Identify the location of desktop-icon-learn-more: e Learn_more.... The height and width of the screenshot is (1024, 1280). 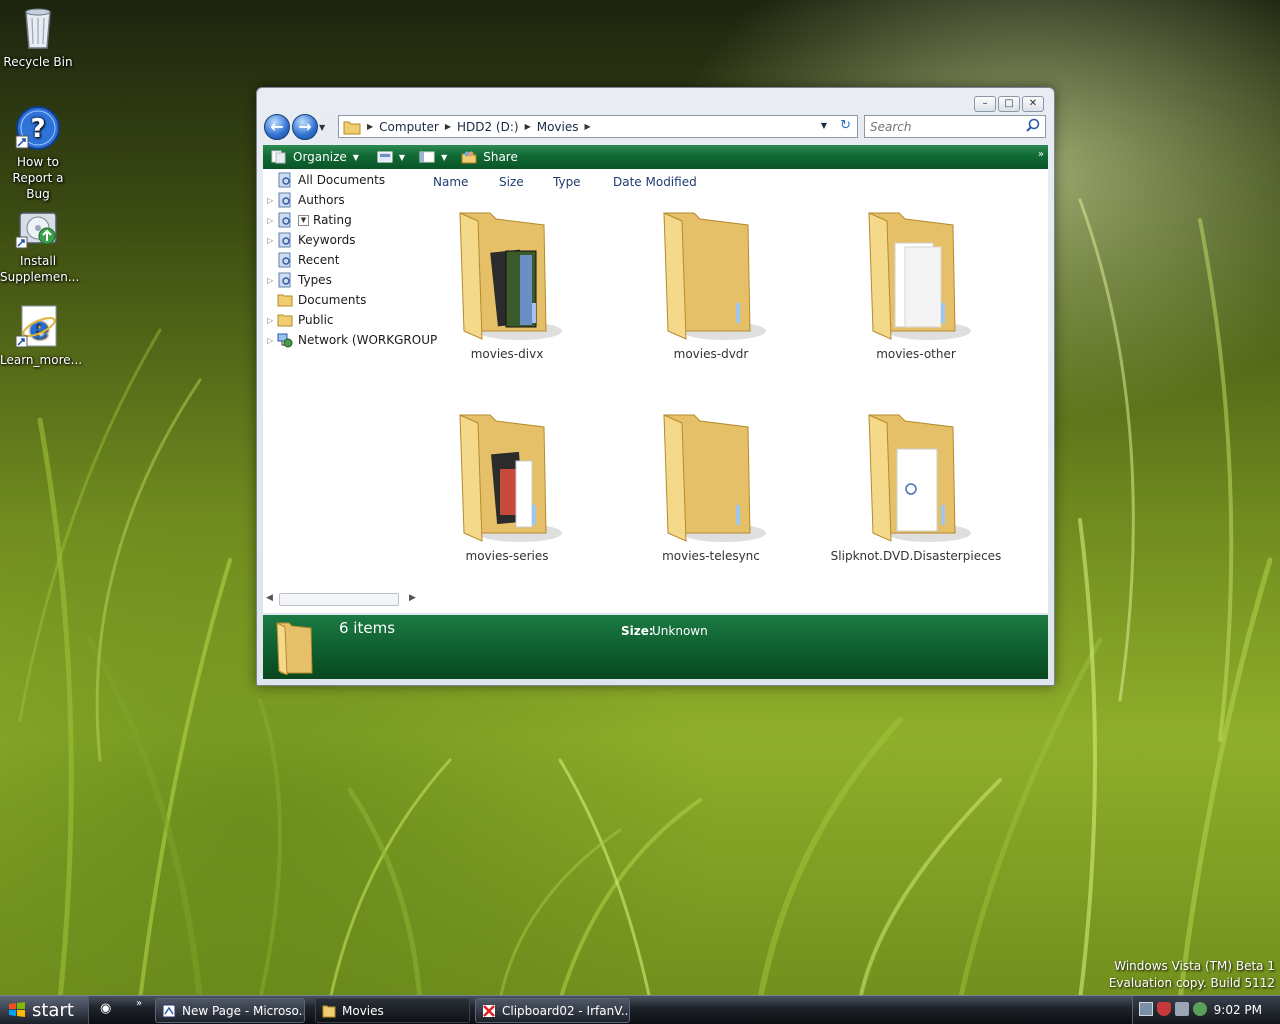
(41, 335).